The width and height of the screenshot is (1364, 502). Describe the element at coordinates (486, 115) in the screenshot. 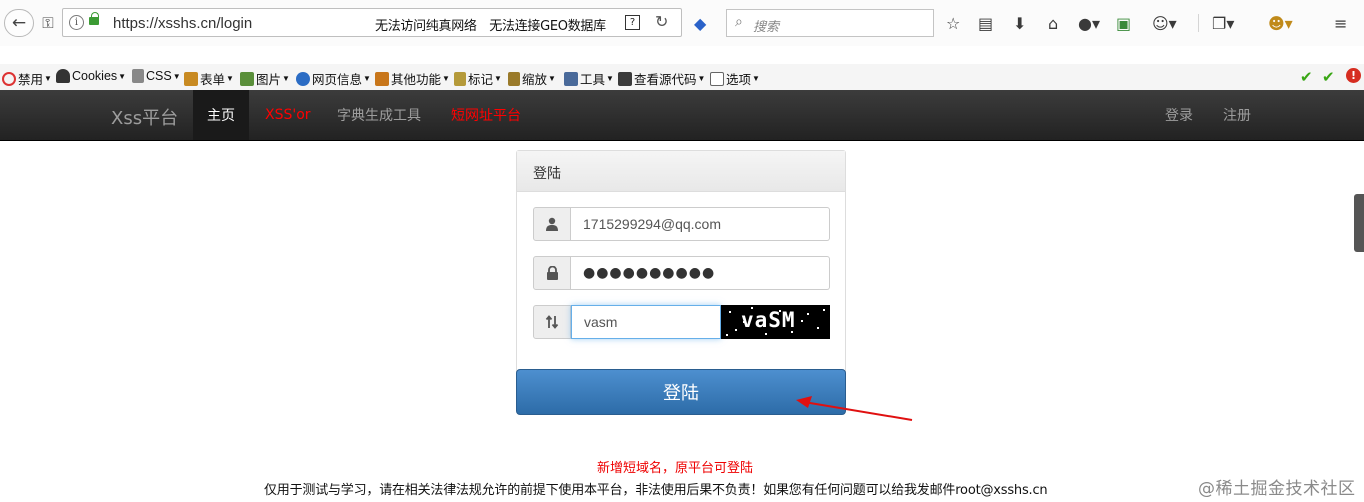

I see `nav-item-short-url: 短网址平台` at that location.